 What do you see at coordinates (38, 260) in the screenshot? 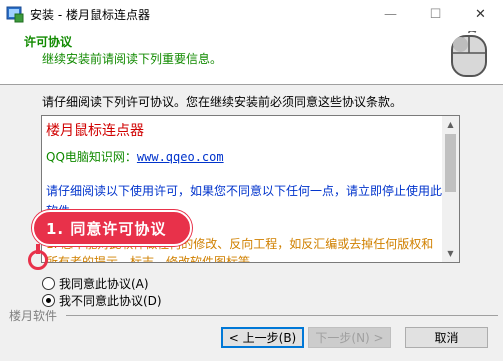
I see `callout-highlight-ring` at bounding box center [38, 260].